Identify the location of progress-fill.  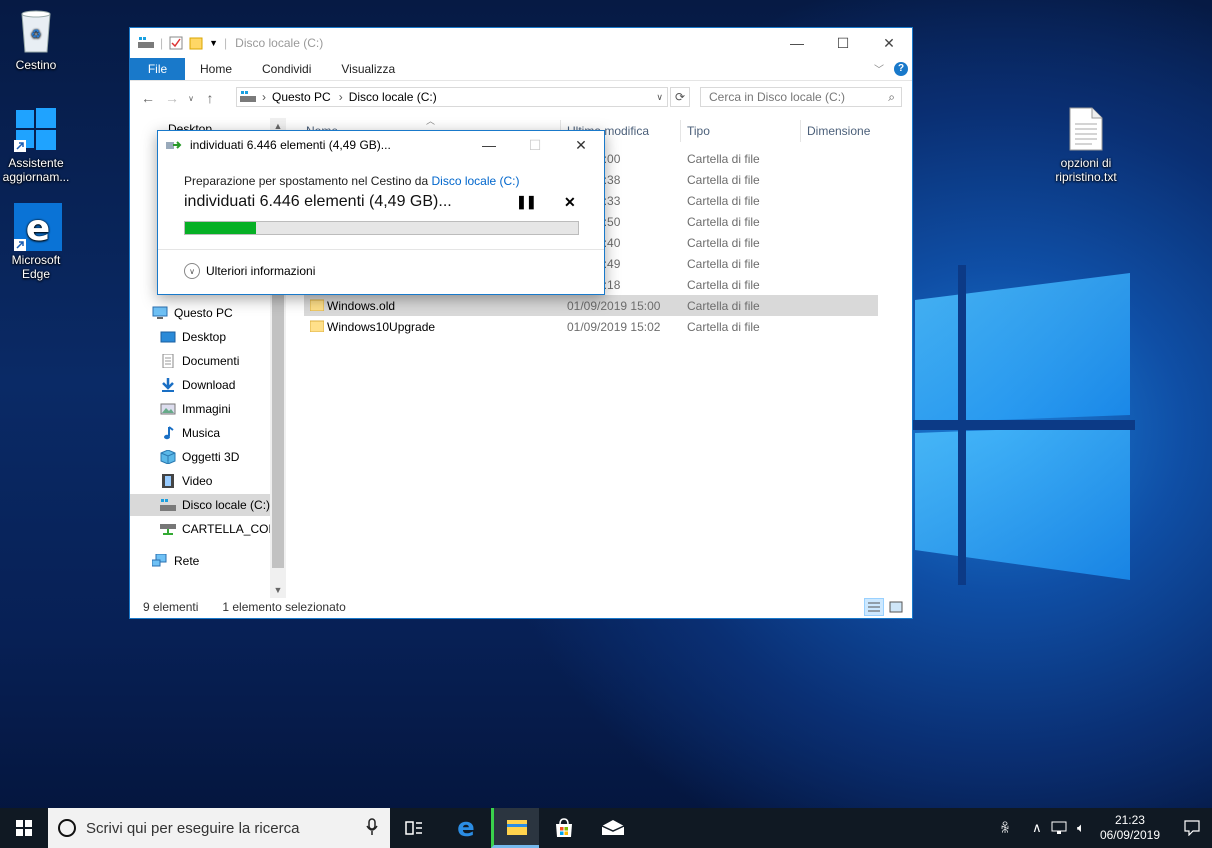
(220, 228).